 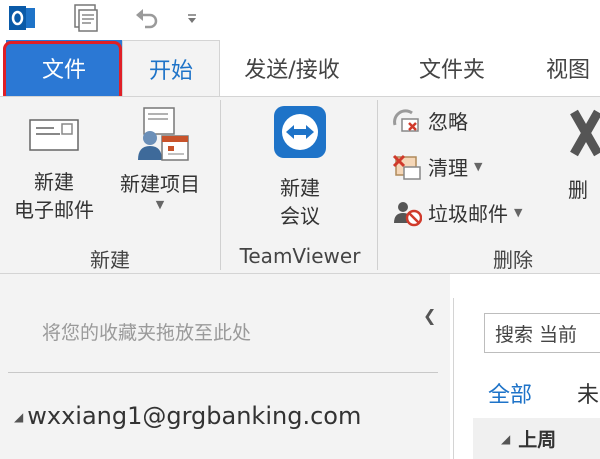 What do you see at coordinates (86, 18) in the screenshot?
I see `send-receive-icon` at bounding box center [86, 18].